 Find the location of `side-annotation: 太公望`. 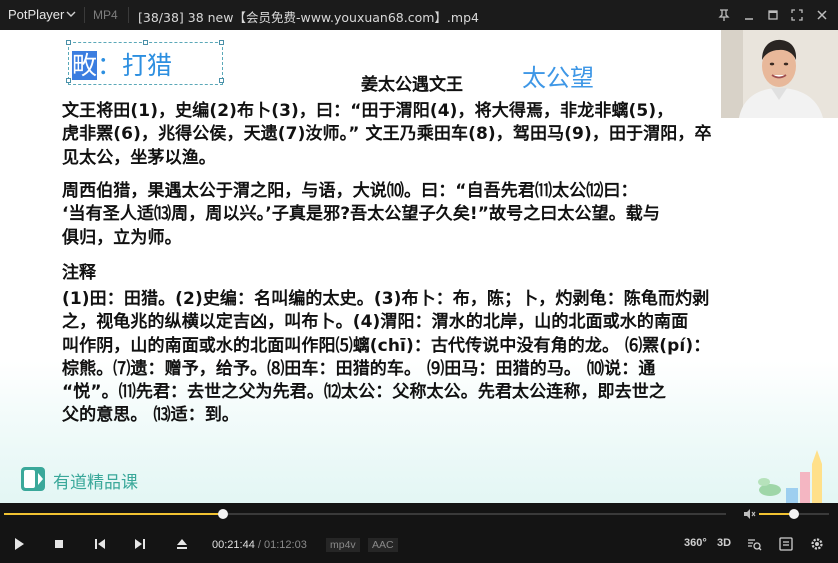

side-annotation: 太公望 is located at coordinates (558, 78).